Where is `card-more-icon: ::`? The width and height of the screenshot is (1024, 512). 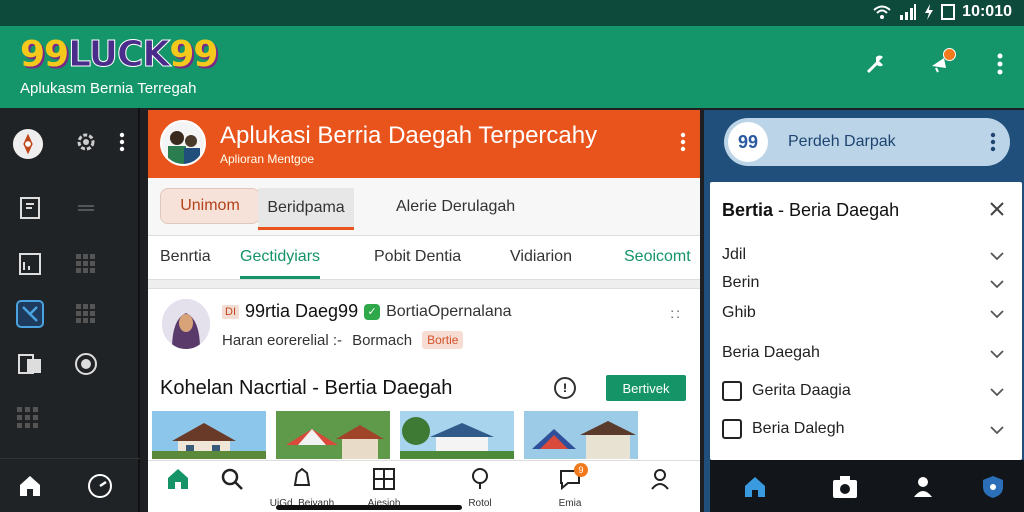 card-more-icon: :: is located at coordinates (676, 313).